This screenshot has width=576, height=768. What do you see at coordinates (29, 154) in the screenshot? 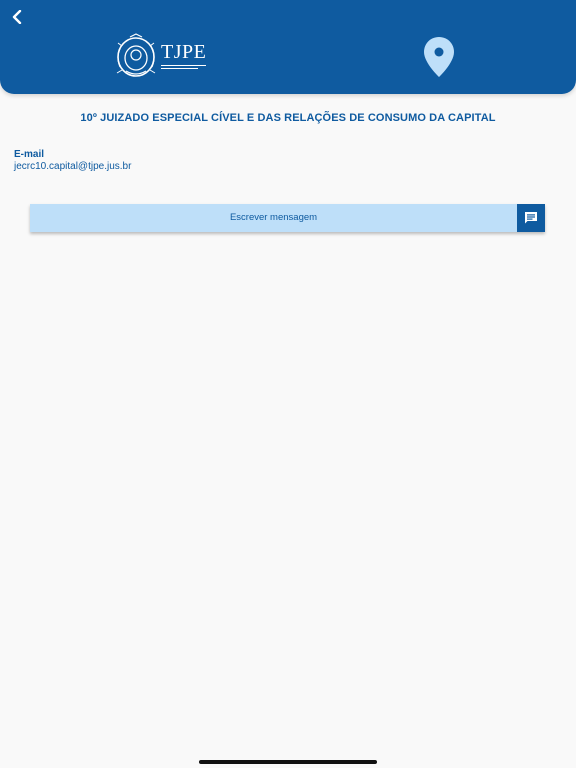
I see `email-label: E-mail` at bounding box center [29, 154].